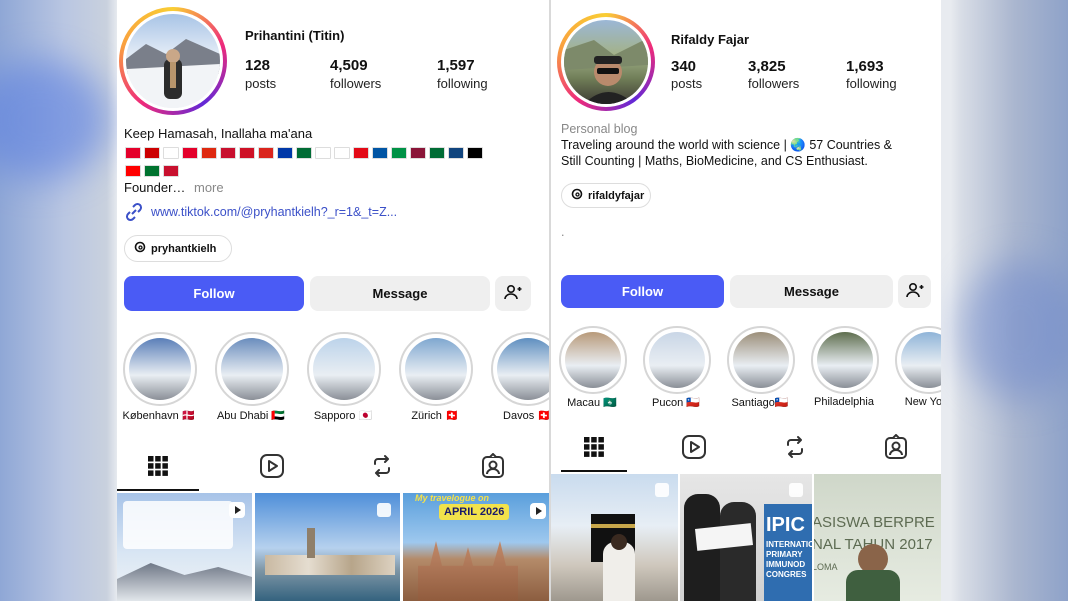  I want to click on post-text: LOMA, so click(826, 567).